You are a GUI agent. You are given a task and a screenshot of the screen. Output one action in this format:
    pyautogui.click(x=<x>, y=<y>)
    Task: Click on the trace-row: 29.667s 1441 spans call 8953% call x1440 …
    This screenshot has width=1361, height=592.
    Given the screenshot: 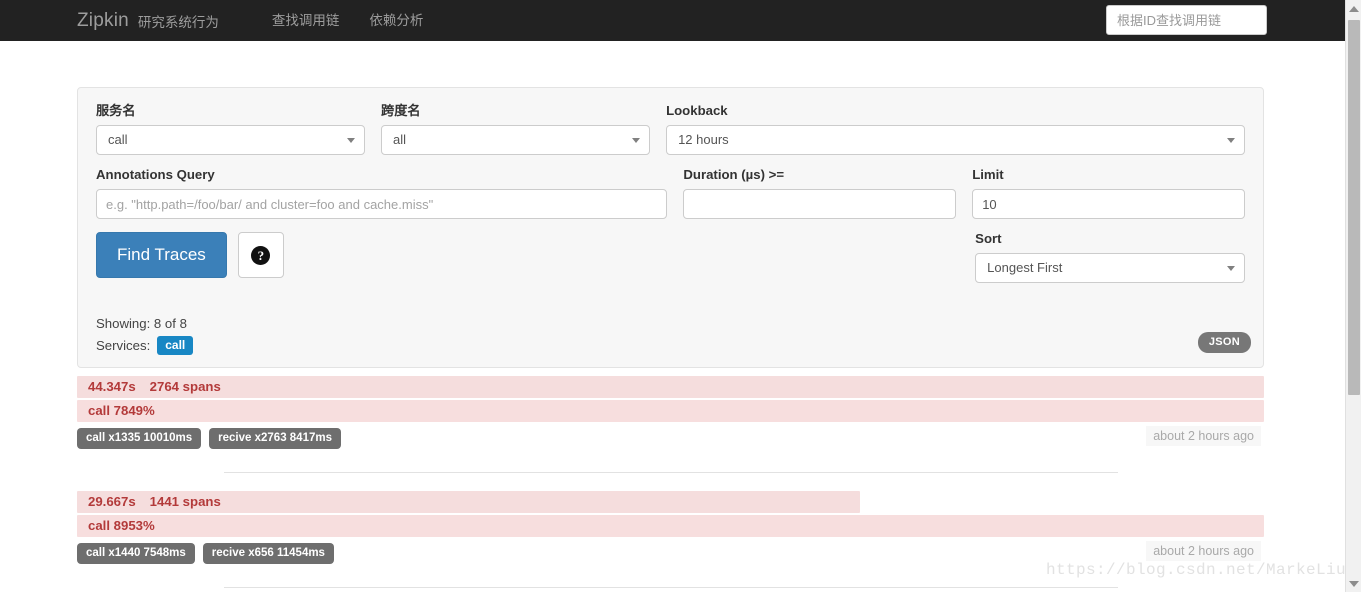 What is the action you would take?
    pyautogui.click(x=670, y=528)
    